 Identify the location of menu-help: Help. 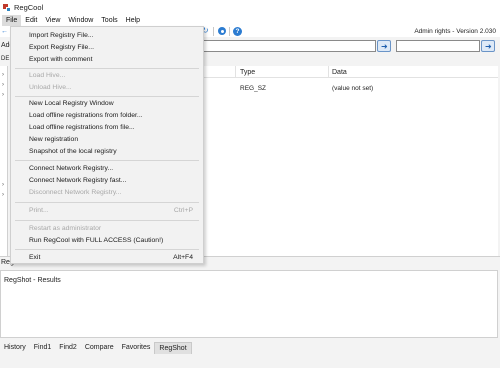
(133, 20).